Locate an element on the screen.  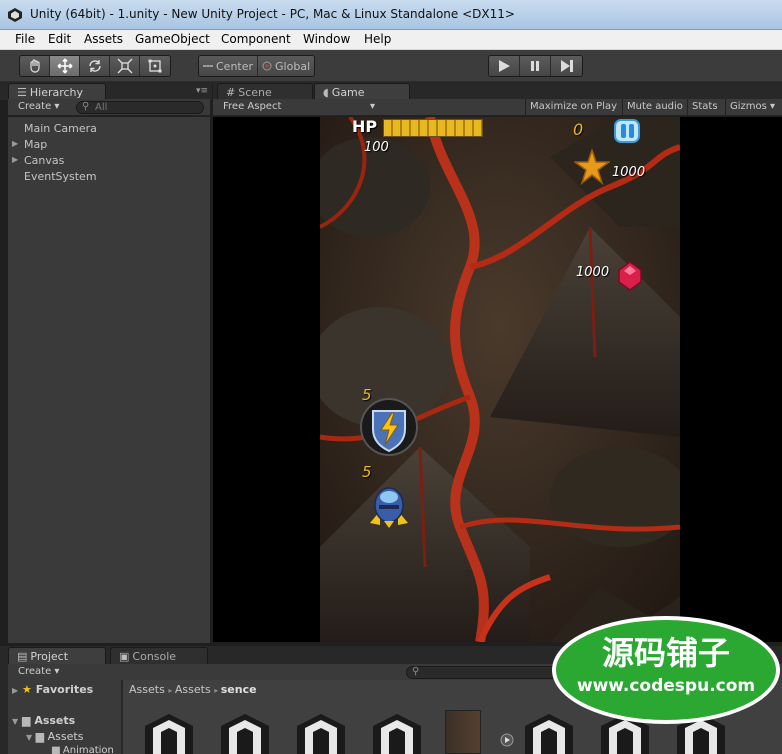
tab-hierarchy-label: Hierarchy is located at coordinates (56, 92).